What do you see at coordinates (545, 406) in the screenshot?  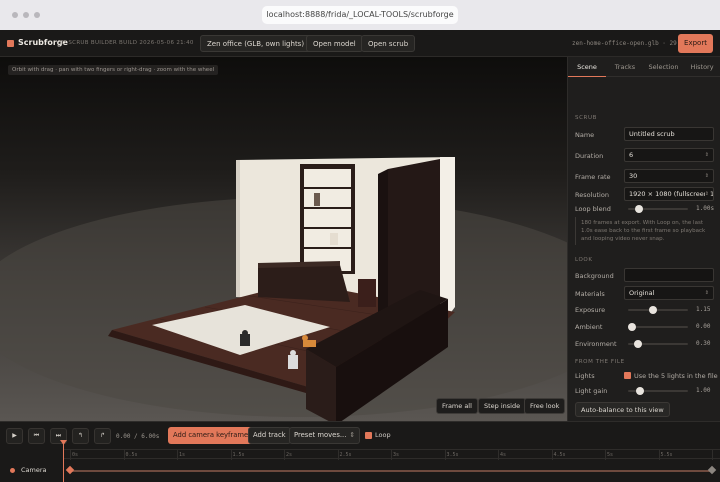 I see `free-look-button: Free look` at bounding box center [545, 406].